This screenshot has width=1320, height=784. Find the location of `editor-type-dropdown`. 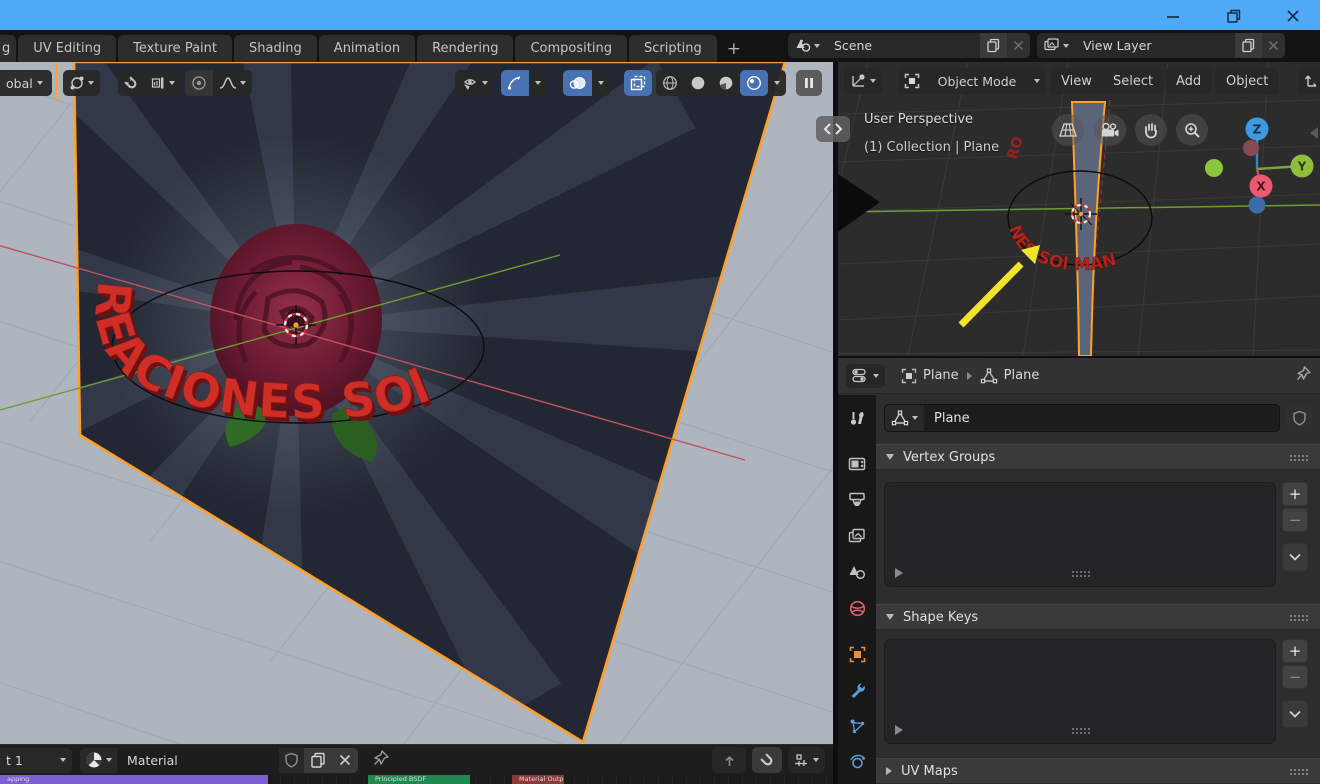

editor-type-dropdown is located at coordinates (863, 81).